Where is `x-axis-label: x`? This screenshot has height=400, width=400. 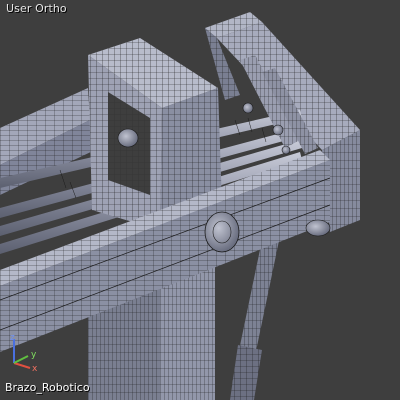 x-axis-label: x is located at coordinates (35, 368).